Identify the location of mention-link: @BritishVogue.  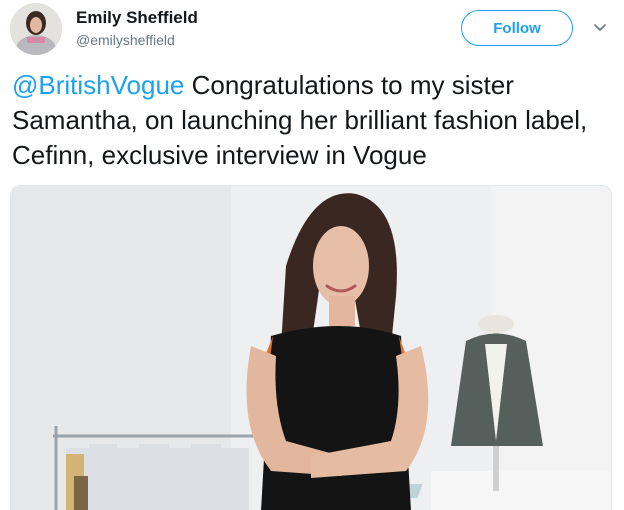
(98, 85).